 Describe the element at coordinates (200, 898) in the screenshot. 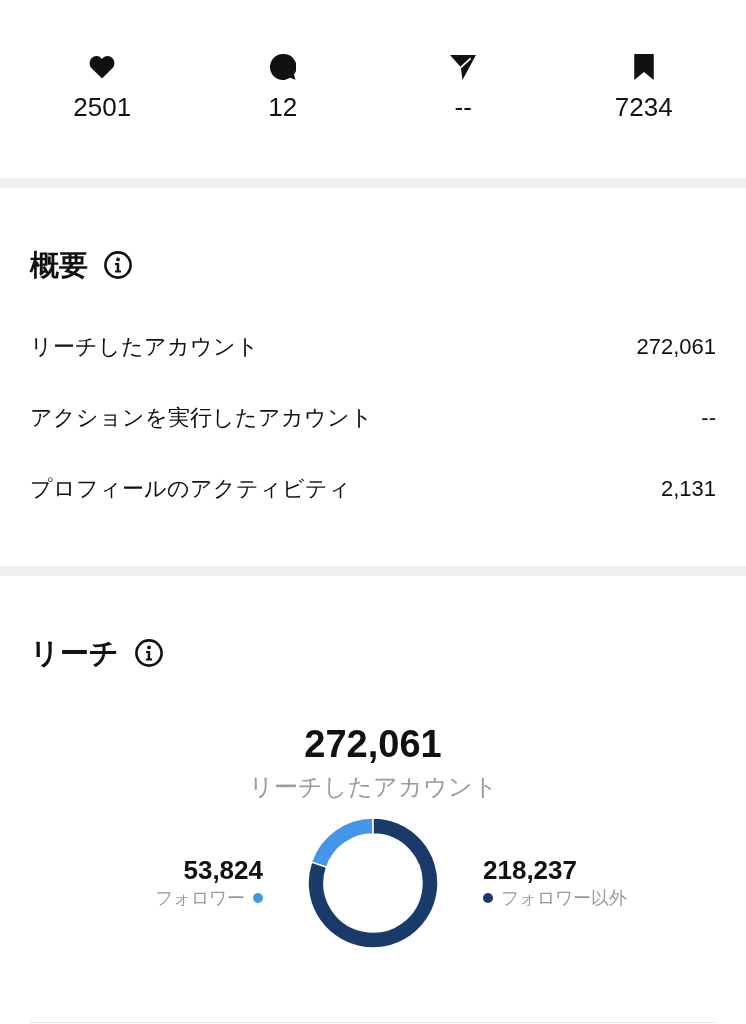

I see `legend-label: フォロワー` at that location.